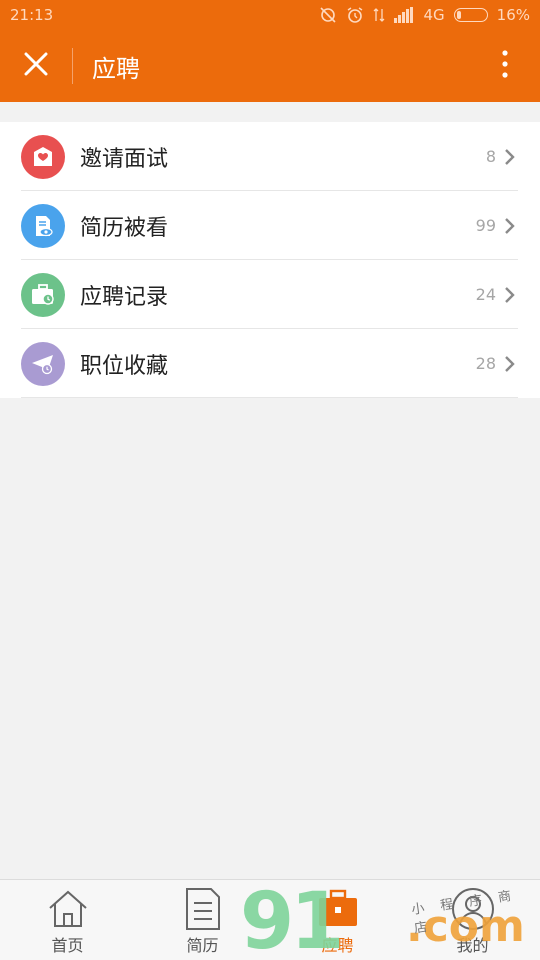 This screenshot has height=960, width=540. I want to click on list-item-job-favorites: 职位收藏 28, so click(270, 363).